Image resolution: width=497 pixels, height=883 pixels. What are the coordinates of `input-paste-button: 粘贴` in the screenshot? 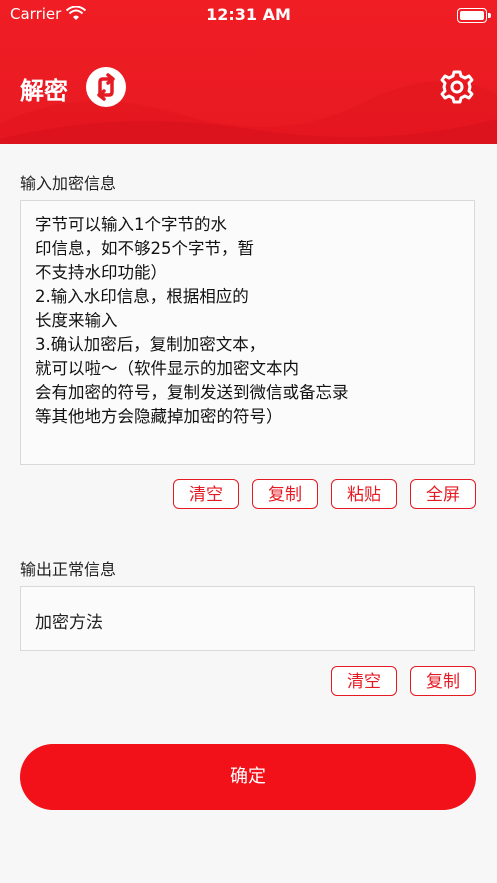 It's located at (364, 494).